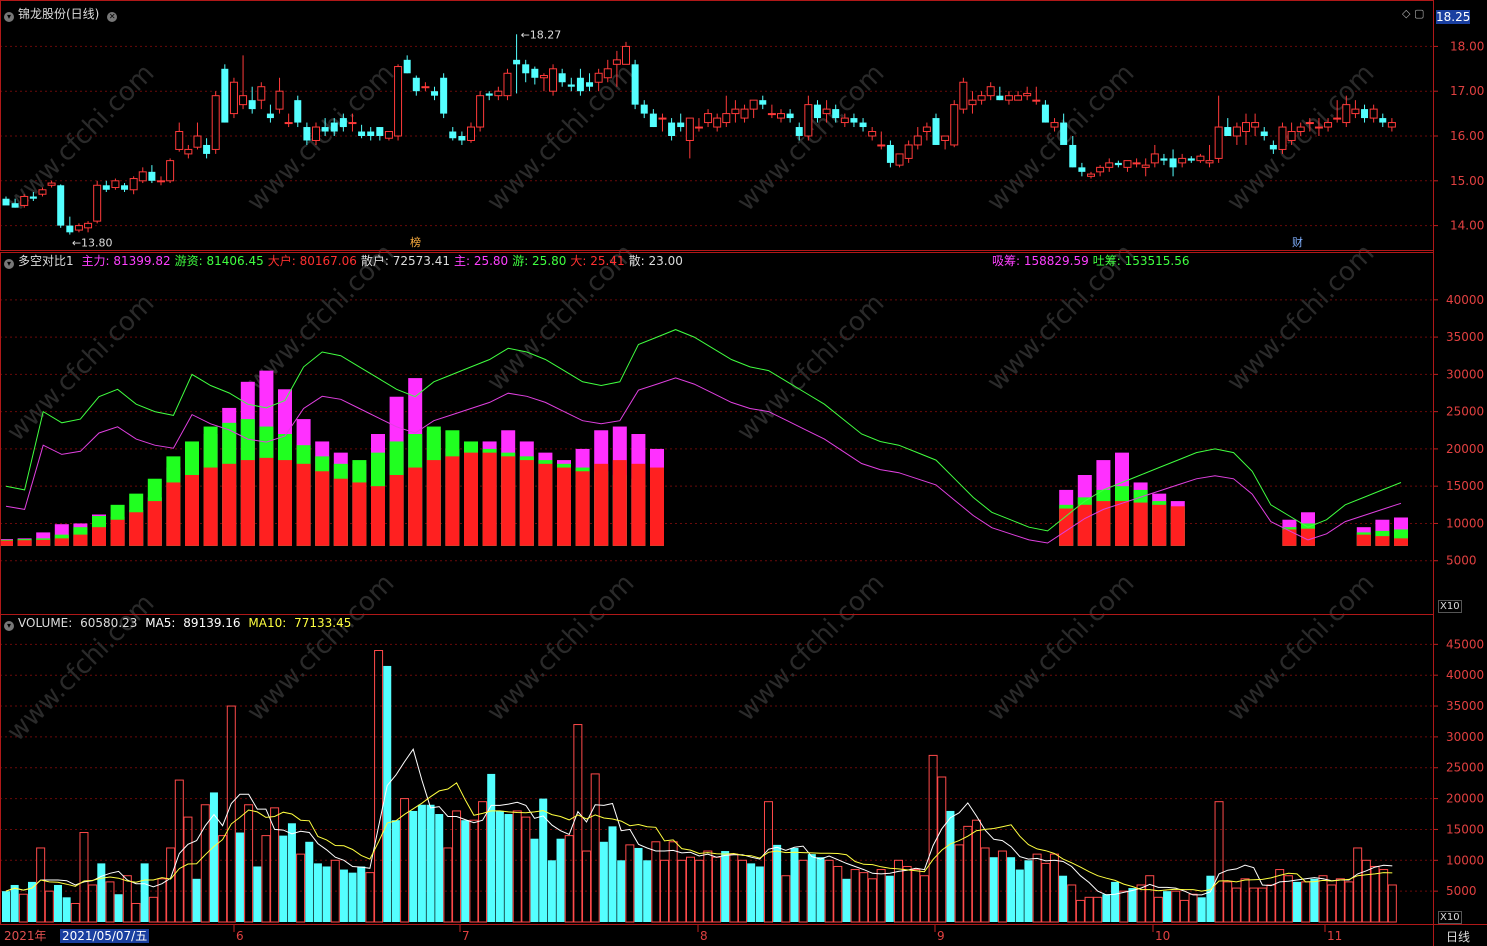 This screenshot has height=946, width=1487. Describe the element at coordinates (1141, 261) in the screenshot. I see `indicator-right-item-1: 吐筹: 153515.56` at that location.